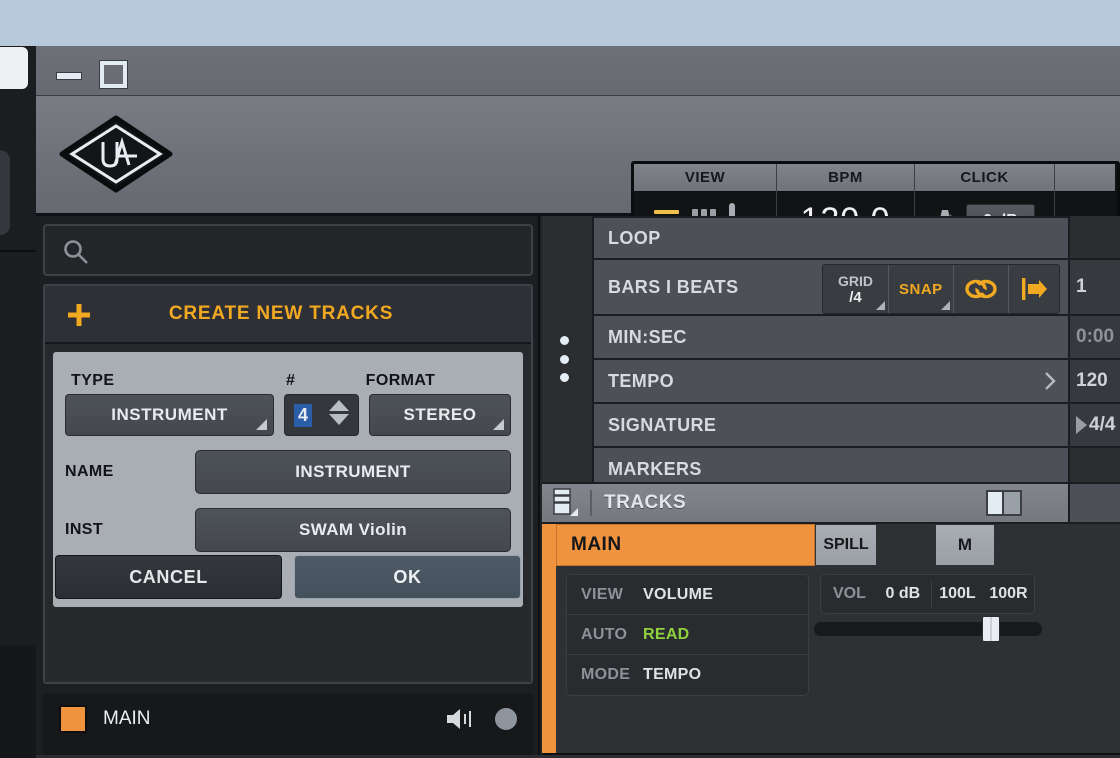 The width and height of the screenshot is (1120, 758). What do you see at coordinates (991, 629) in the screenshot?
I see `volume-fader-handle` at bounding box center [991, 629].